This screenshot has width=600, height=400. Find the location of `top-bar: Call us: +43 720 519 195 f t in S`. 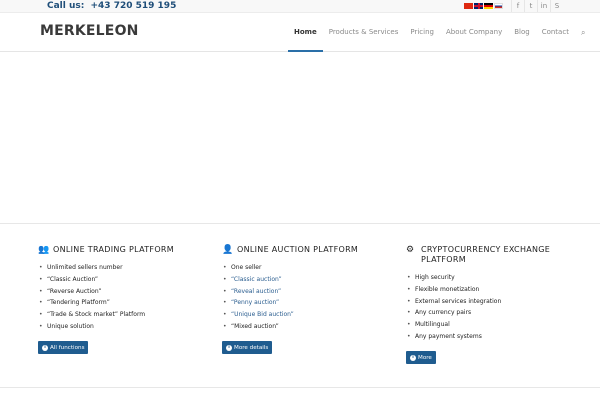

top-bar: Call us: +43 720 519 195 f t in S is located at coordinates (300, 6).